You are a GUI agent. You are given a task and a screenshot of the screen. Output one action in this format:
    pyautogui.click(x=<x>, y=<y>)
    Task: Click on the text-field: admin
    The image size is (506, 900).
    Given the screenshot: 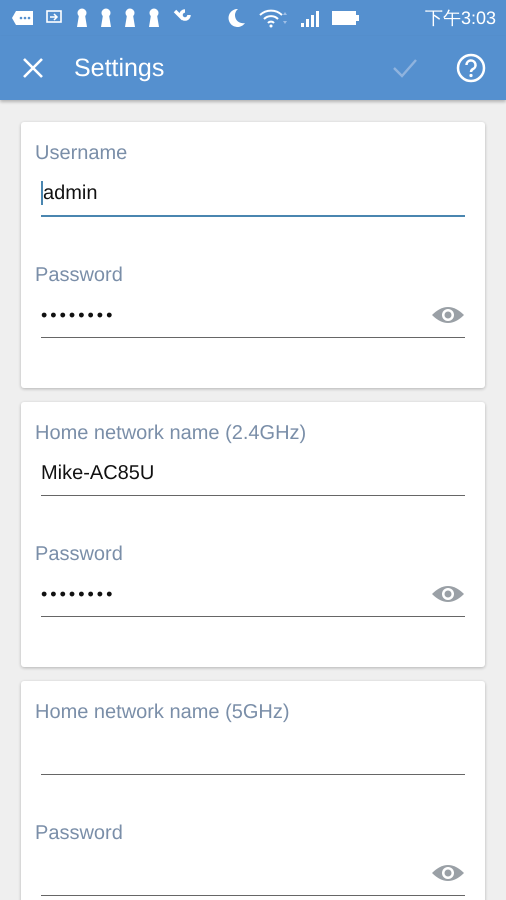 What is the action you would take?
    pyautogui.click(x=253, y=194)
    